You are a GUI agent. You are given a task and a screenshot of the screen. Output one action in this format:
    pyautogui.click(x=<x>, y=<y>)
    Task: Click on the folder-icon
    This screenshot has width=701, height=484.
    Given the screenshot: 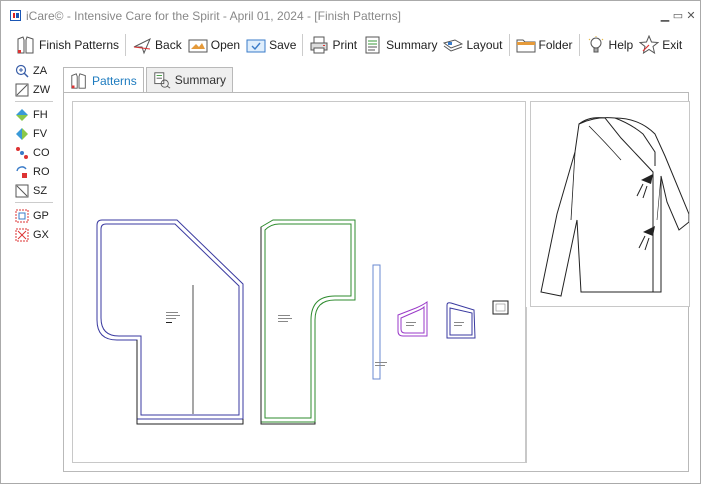 What is the action you would take?
    pyautogui.click(x=526, y=46)
    